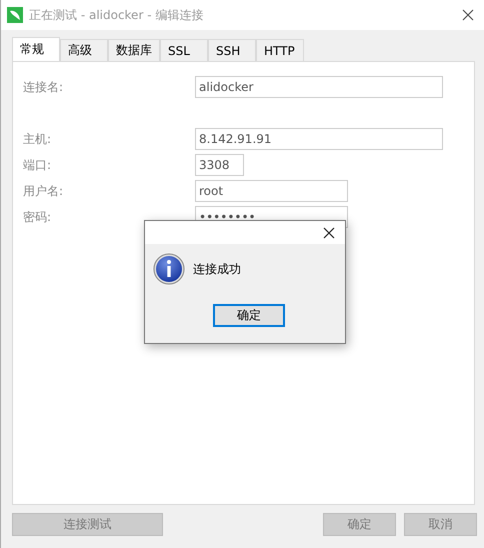  What do you see at coordinates (219, 165) in the screenshot?
I see `input-field: 3308` at bounding box center [219, 165].